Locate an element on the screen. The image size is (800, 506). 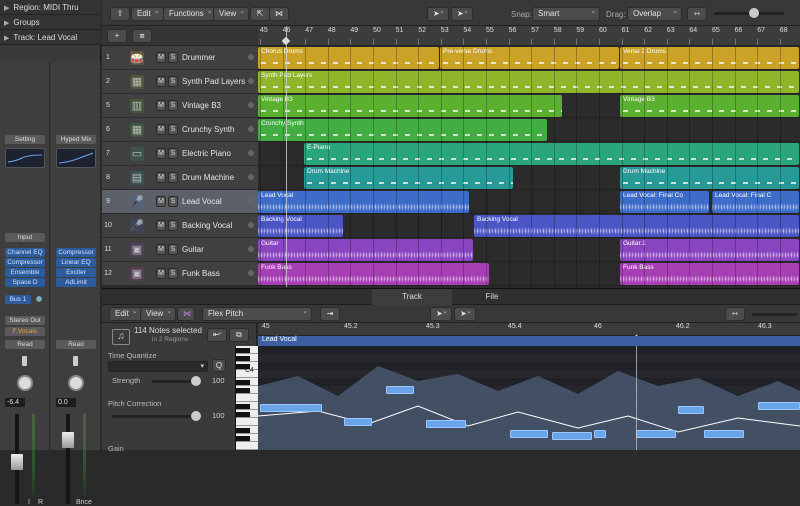
track-lane-epiano: E-Piano is located at coordinates (529, 154).